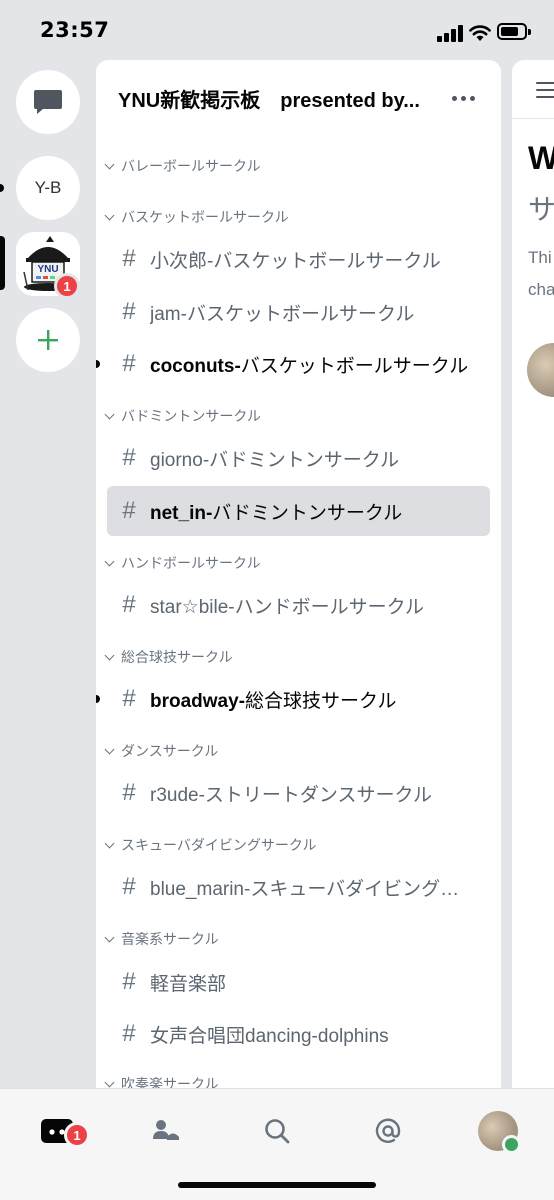 The height and width of the screenshot is (1200, 554). I want to click on cellular-signal-icon, so click(450, 33).